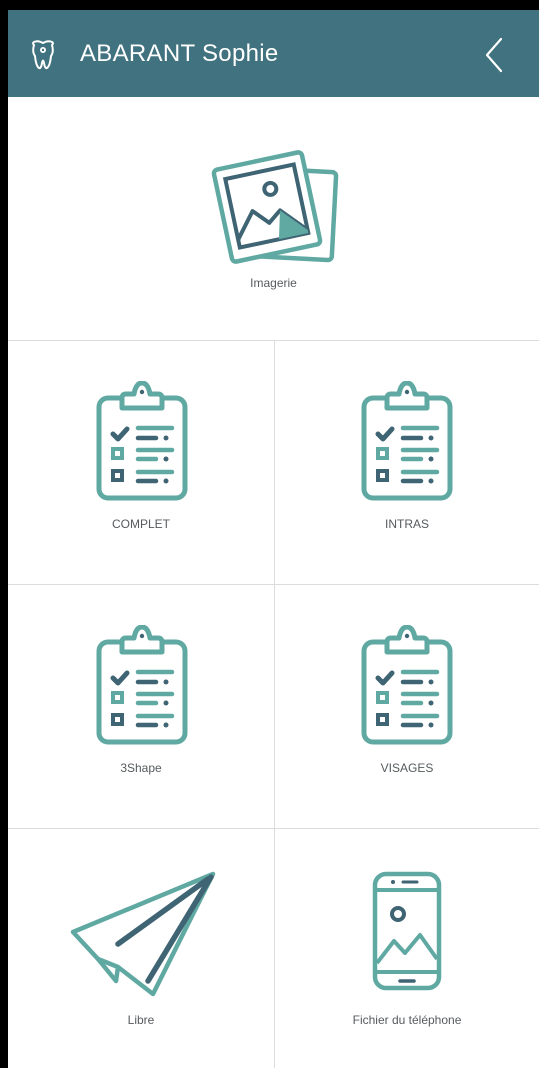 The image size is (539, 1068). Describe the element at coordinates (407, 768) in the screenshot. I see `tile-label: VISAGES` at that location.